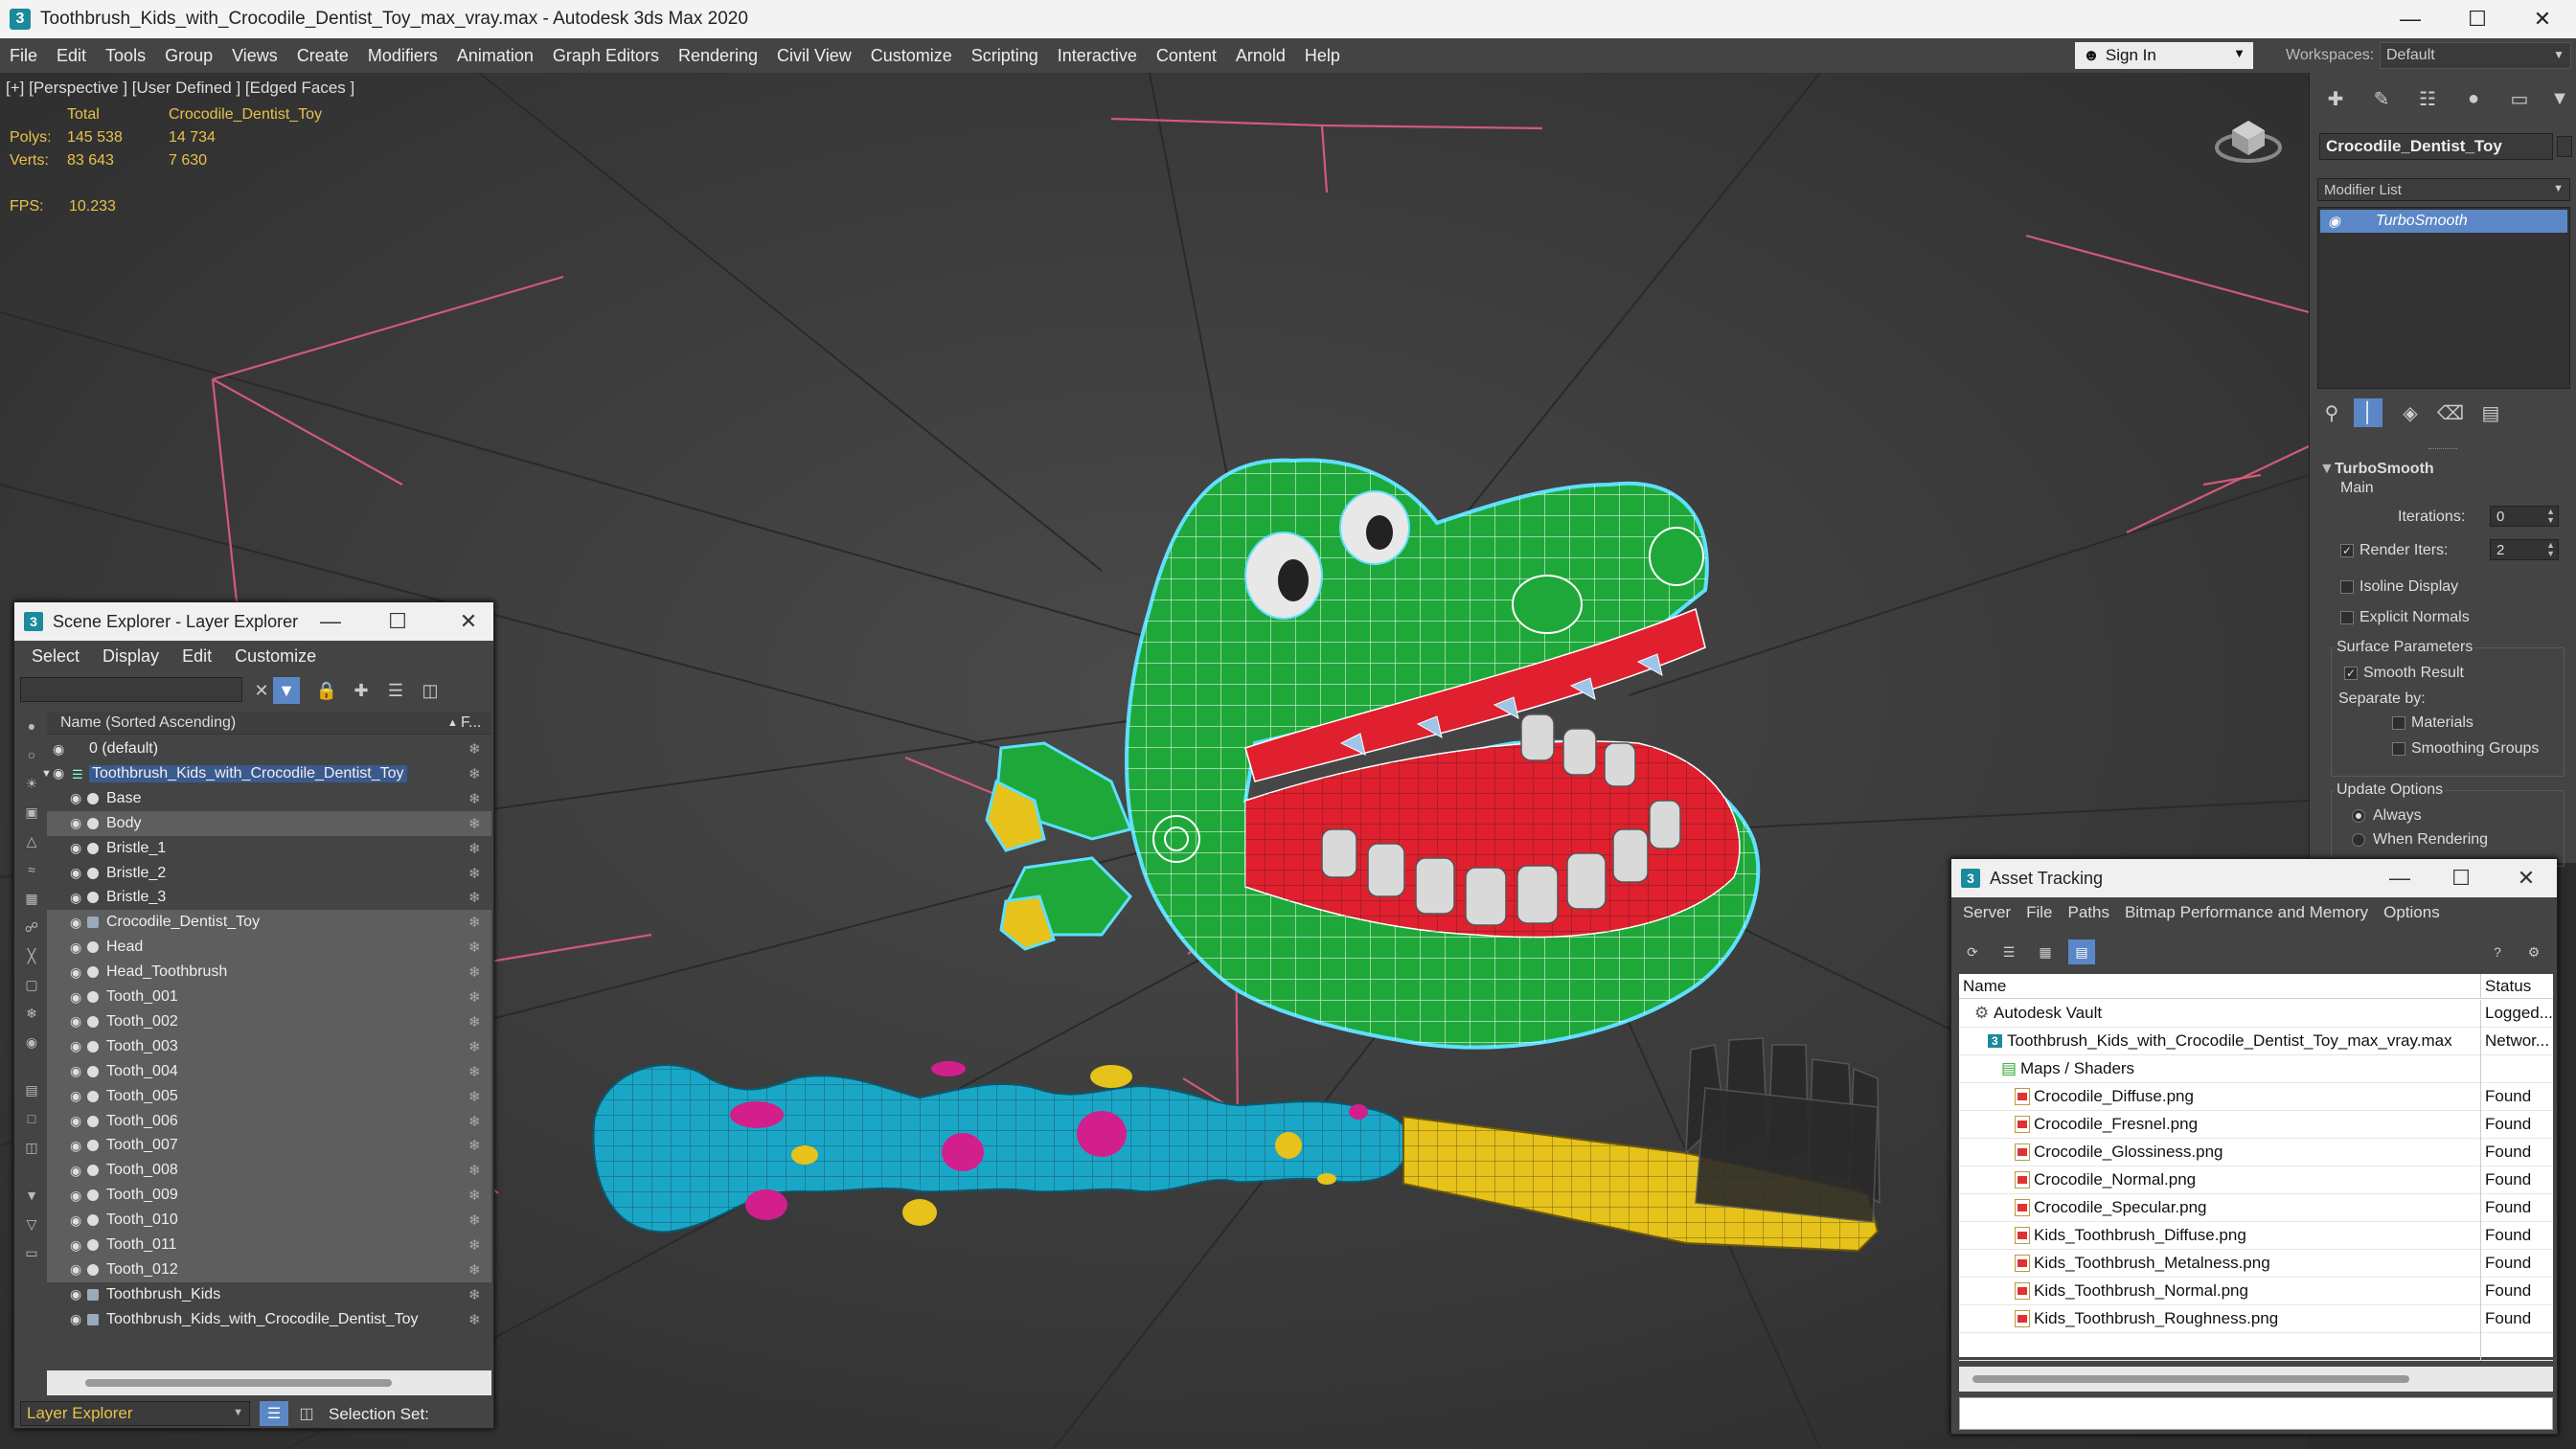 This screenshot has width=2576, height=1449. What do you see at coordinates (71, 56) in the screenshot?
I see `menu-edit: Edit` at bounding box center [71, 56].